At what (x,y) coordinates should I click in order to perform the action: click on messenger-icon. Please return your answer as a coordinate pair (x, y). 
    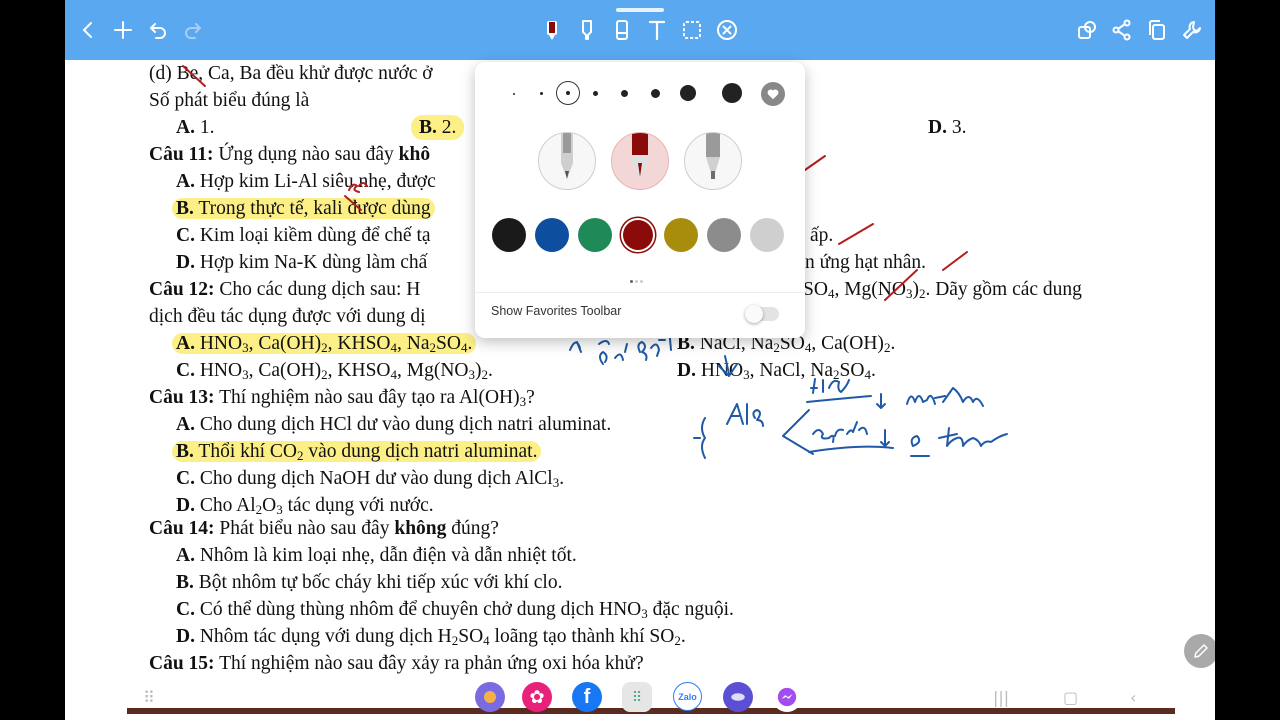
    Looking at the image, I should click on (787, 697).